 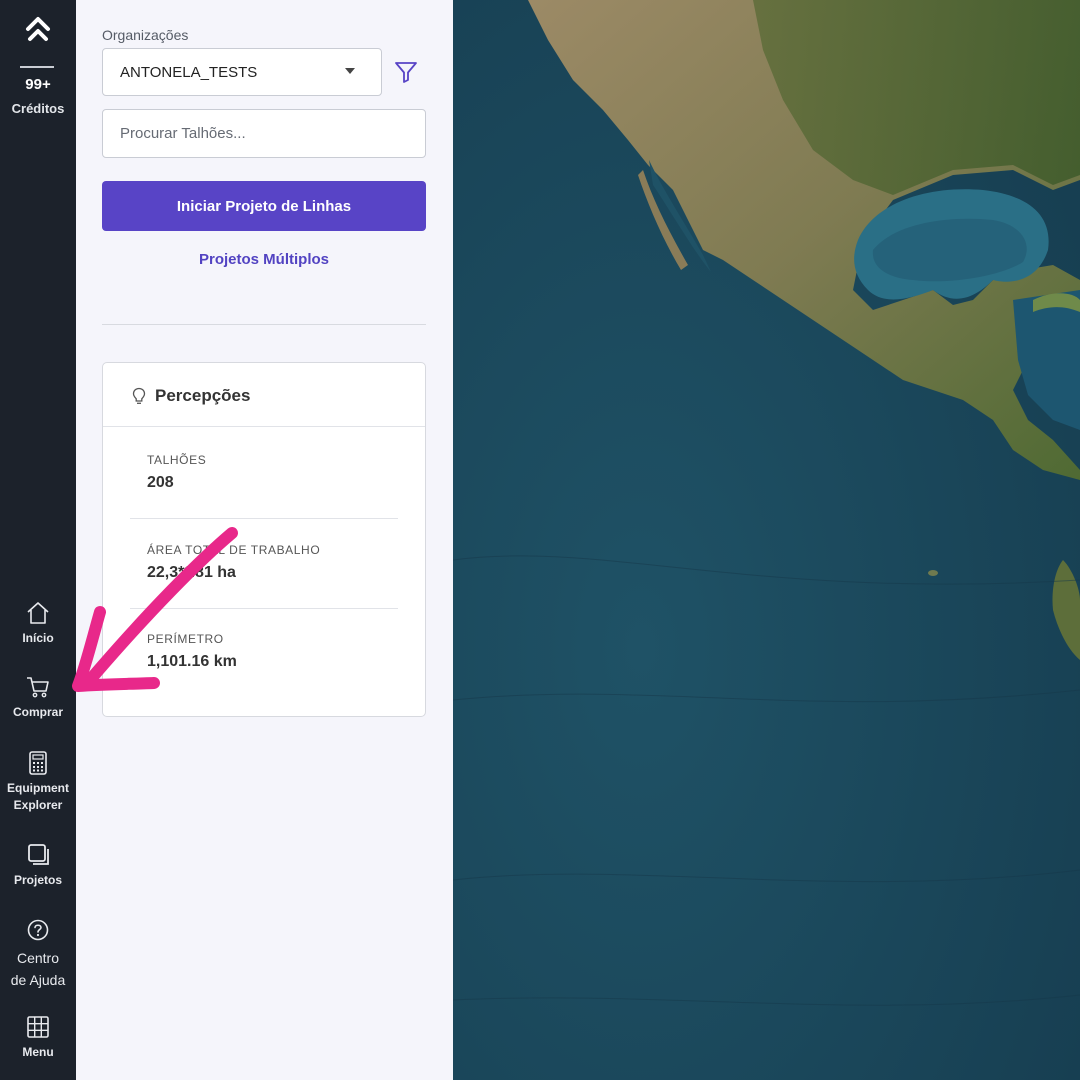 I want to click on filter-icon, so click(x=406, y=72).